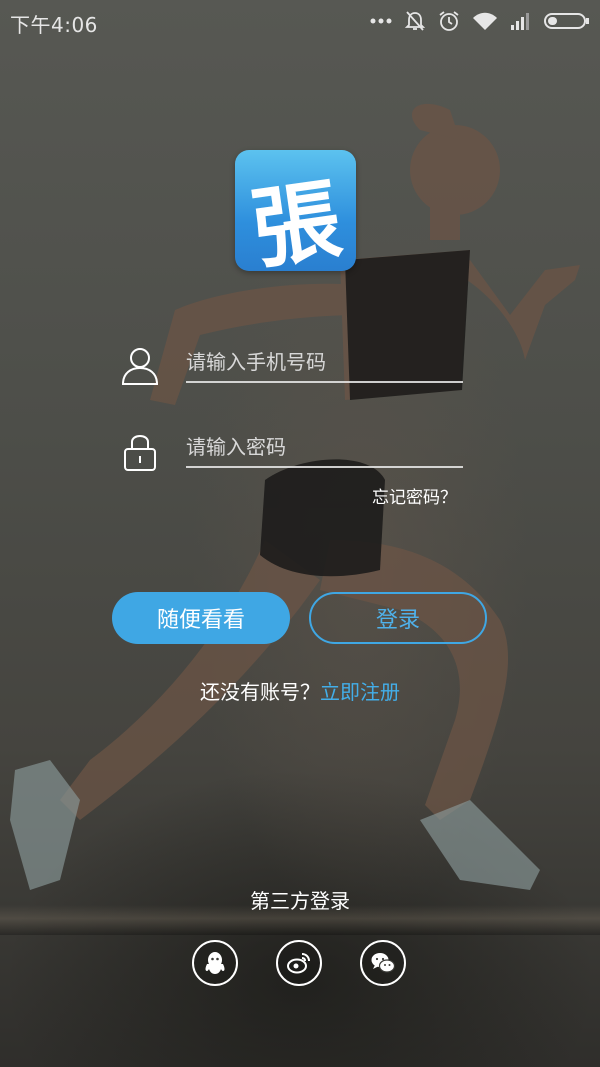 The image size is (600, 1067). I want to click on wechat-icon, so click(383, 963).